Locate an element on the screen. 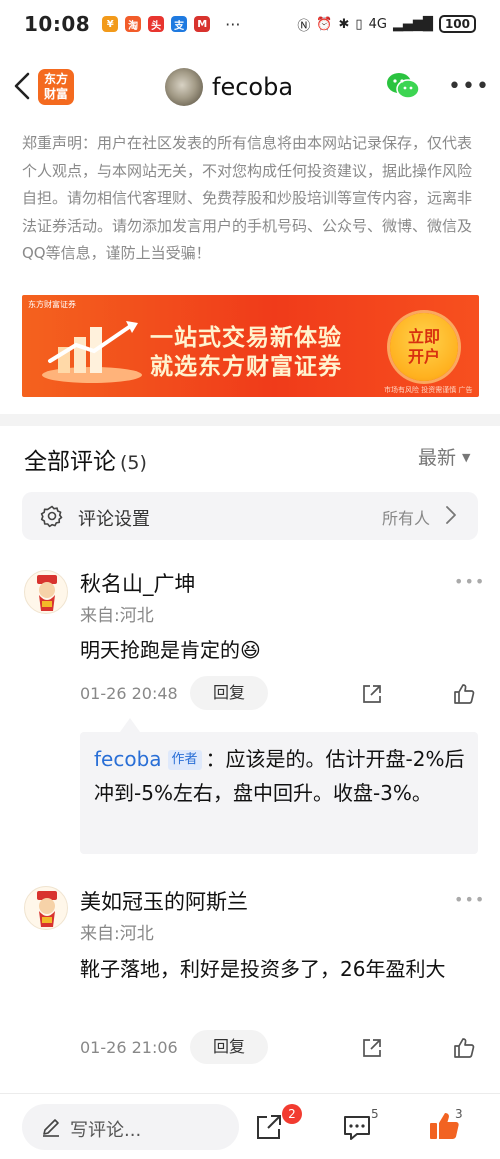 This screenshot has width=500, height=1159. banner-brand: 东方财富证券 is located at coordinates (52, 304).